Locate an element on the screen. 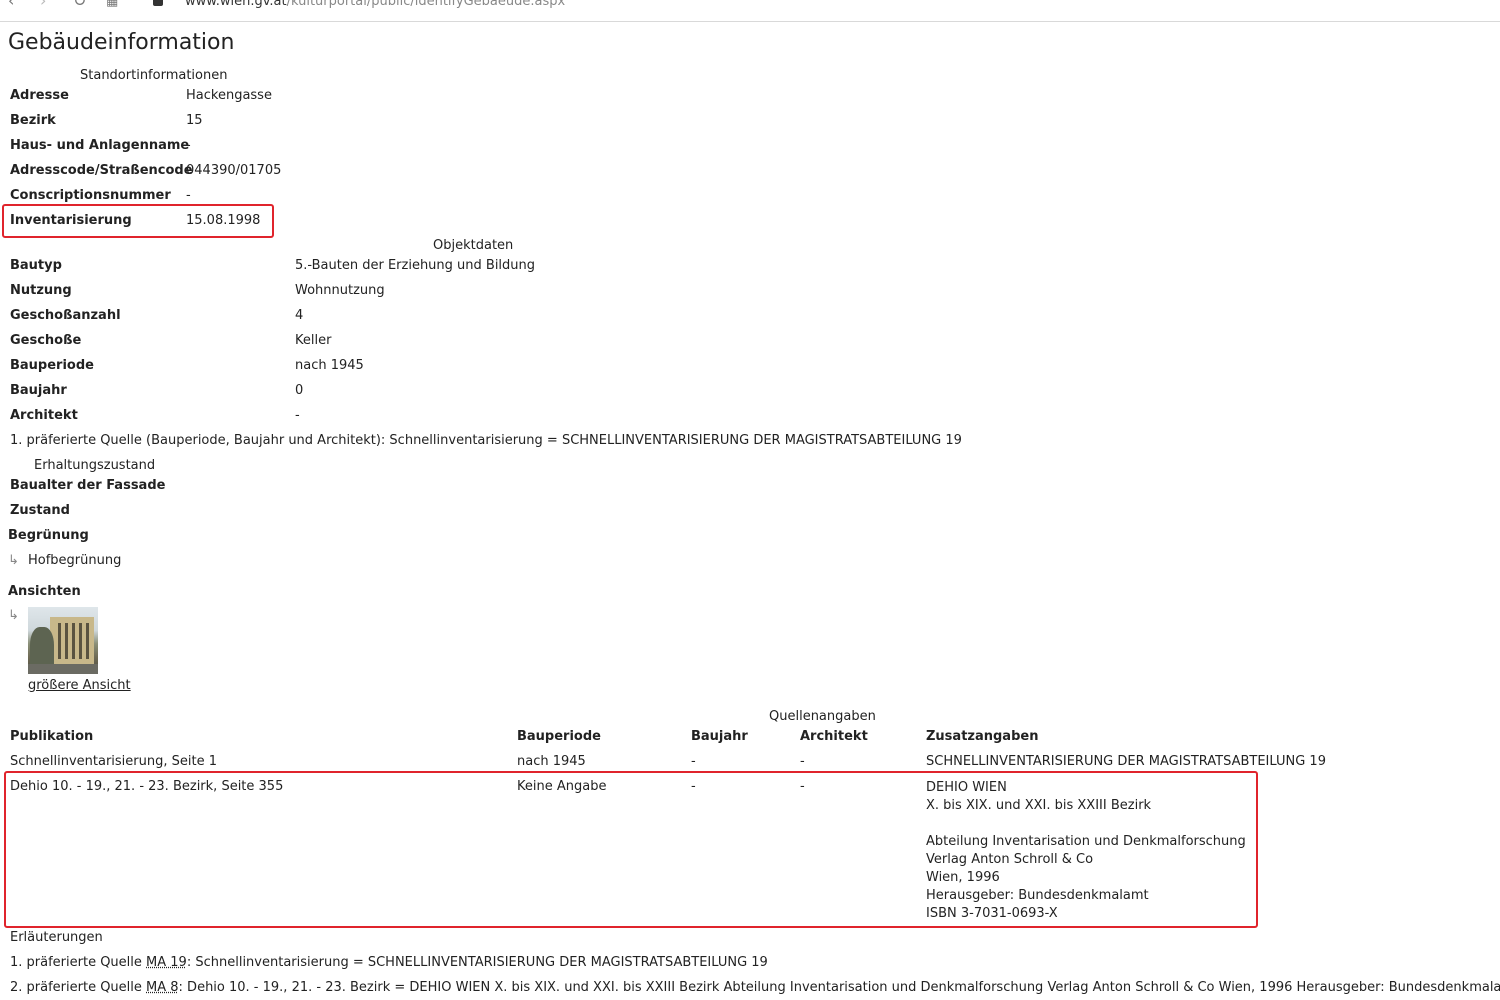 This screenshot has width=1500, height=1000. zusatz-line: Herausgeber: Bundesdenkmalamt is located at coordinates (1037, 895).